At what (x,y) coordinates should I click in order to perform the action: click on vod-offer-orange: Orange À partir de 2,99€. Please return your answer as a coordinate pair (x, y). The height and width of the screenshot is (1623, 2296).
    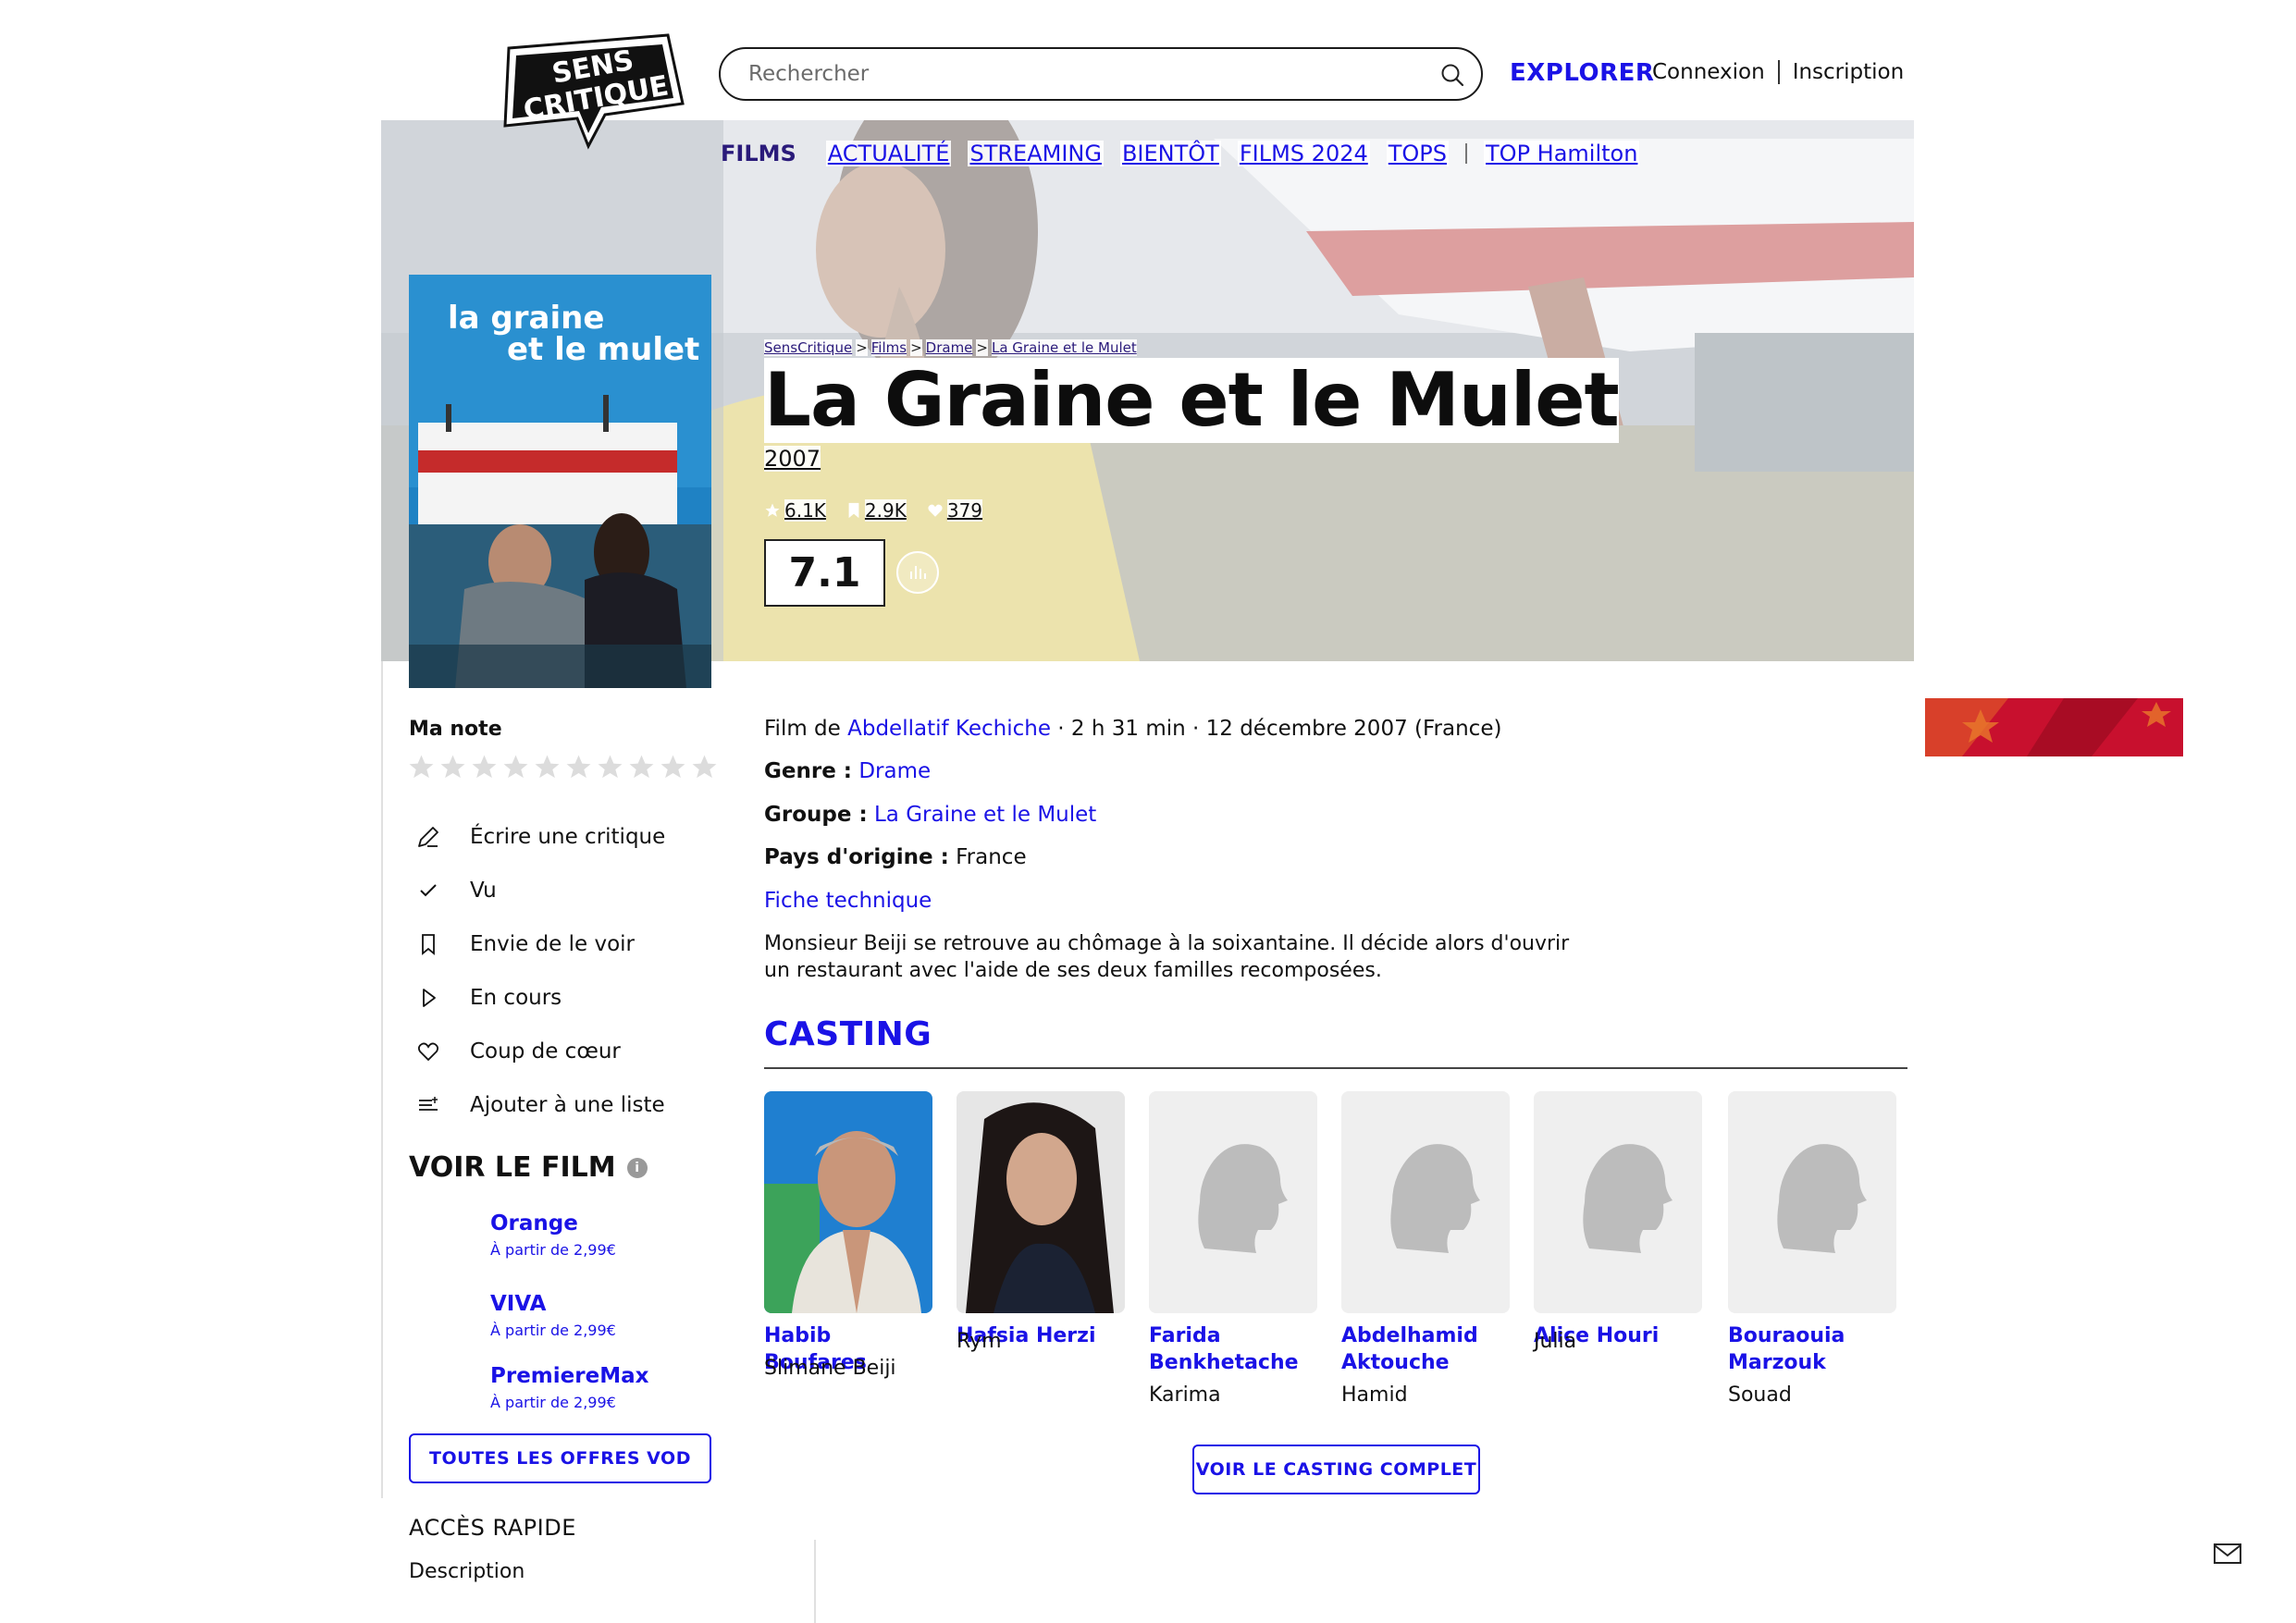
    Looking at the image, I should click on (553, 1235).